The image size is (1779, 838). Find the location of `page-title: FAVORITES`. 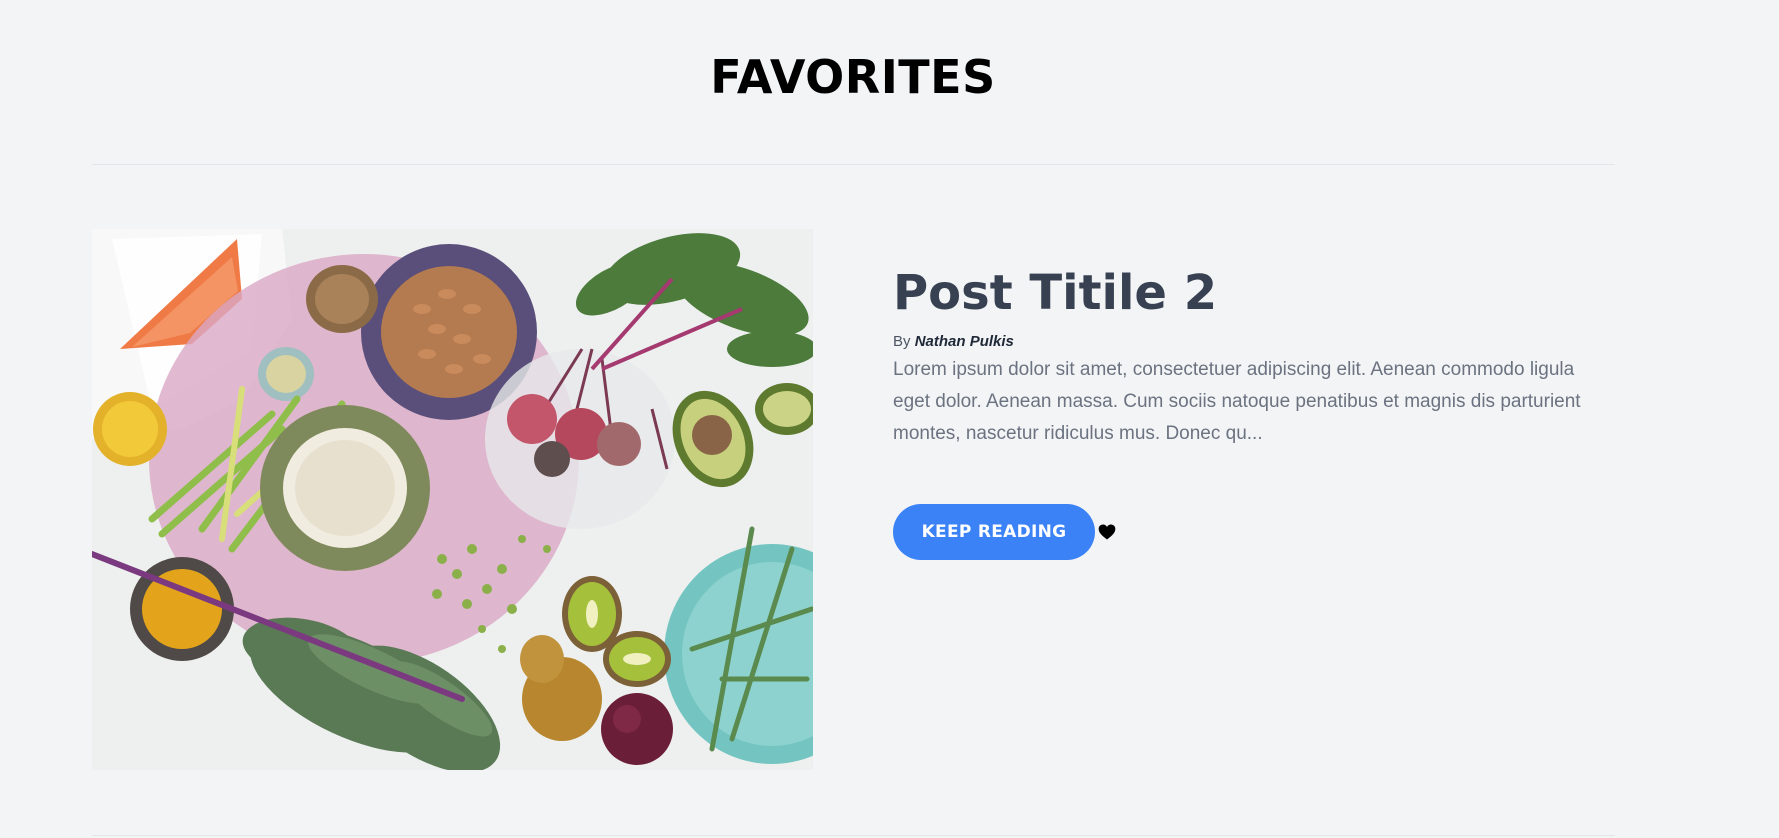

page-title: FAVORITES is located at coordinates (853, 77).